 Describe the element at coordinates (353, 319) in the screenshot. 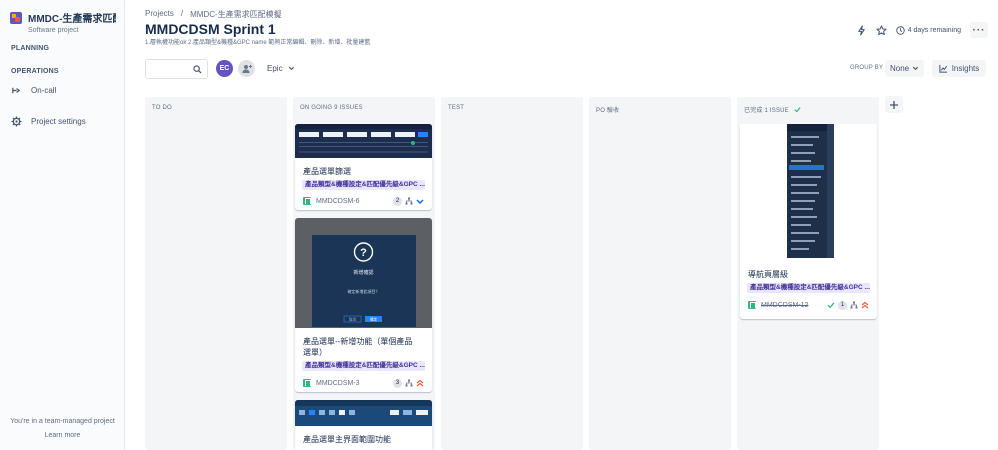

I see `modal-cancel: 取消` at that location.